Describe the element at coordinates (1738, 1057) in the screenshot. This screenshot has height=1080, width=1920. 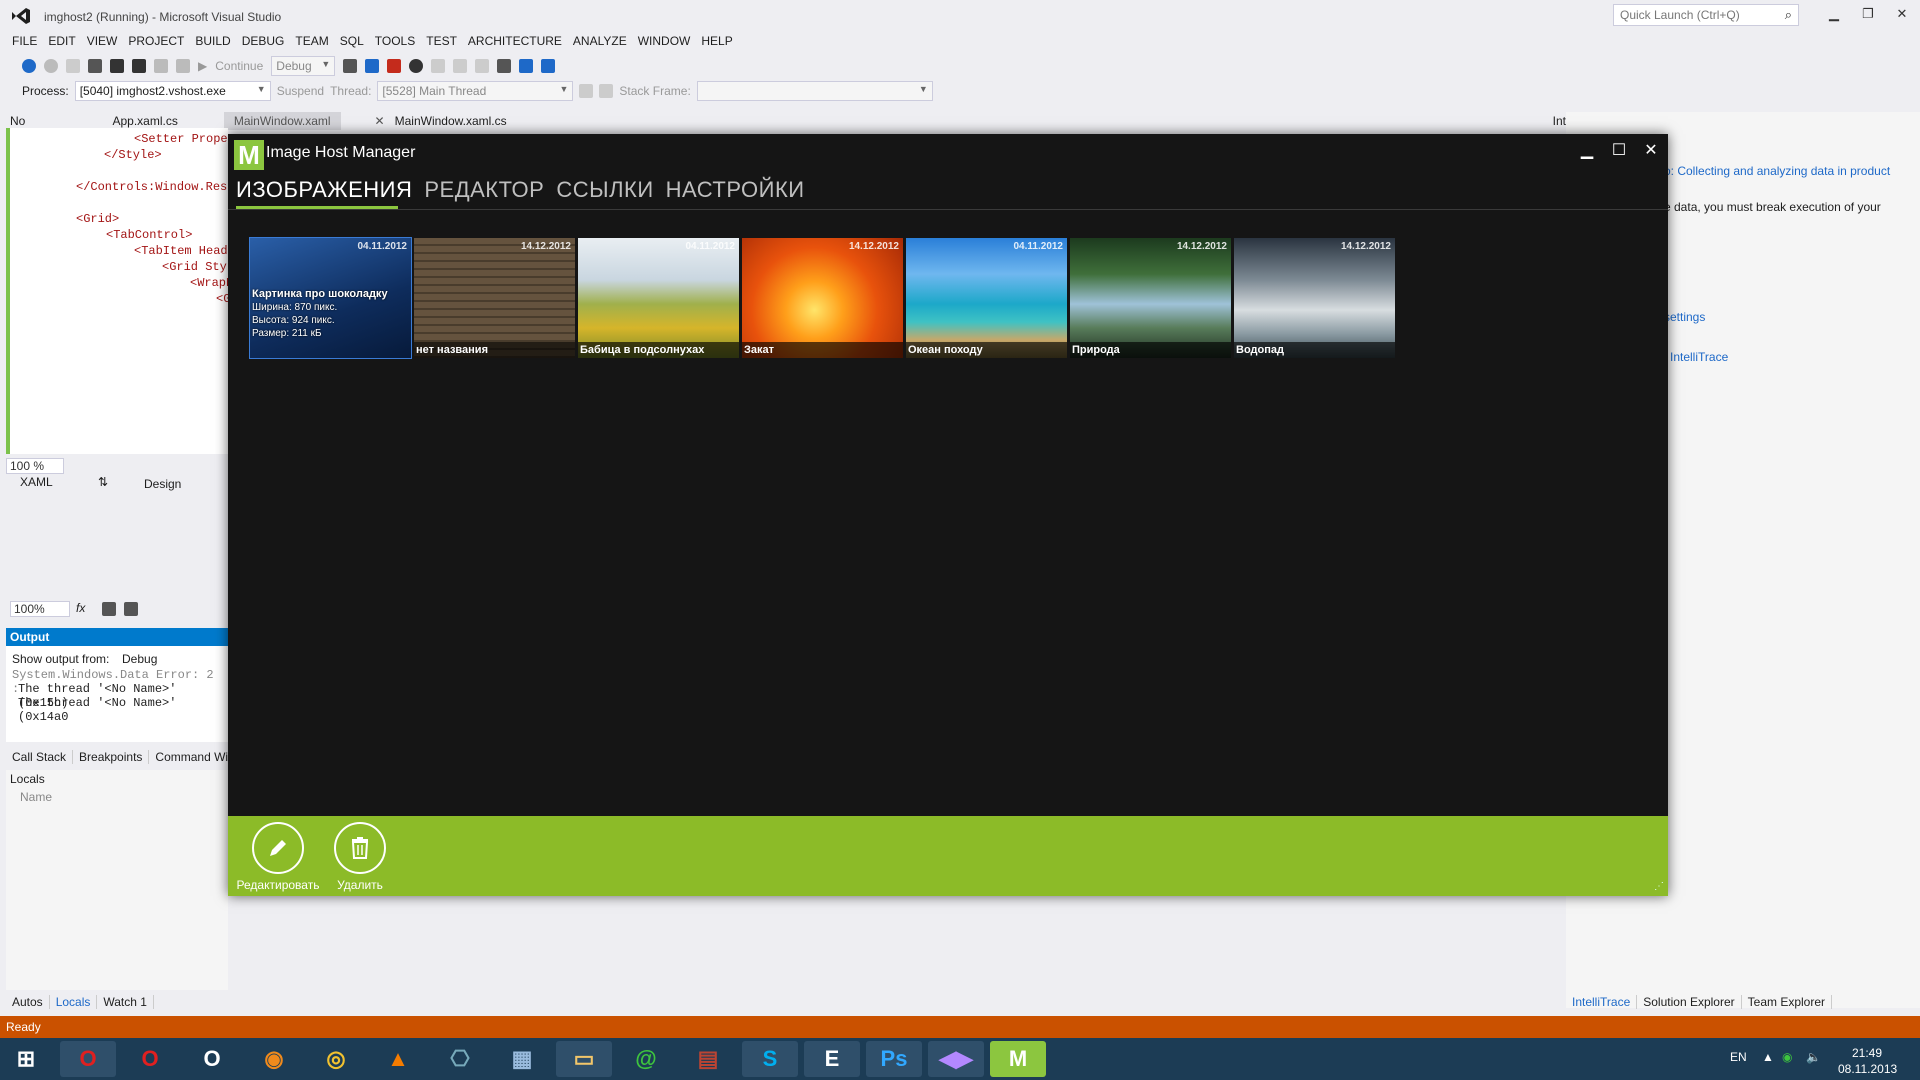
I see `language-indicator: EN` at that location.